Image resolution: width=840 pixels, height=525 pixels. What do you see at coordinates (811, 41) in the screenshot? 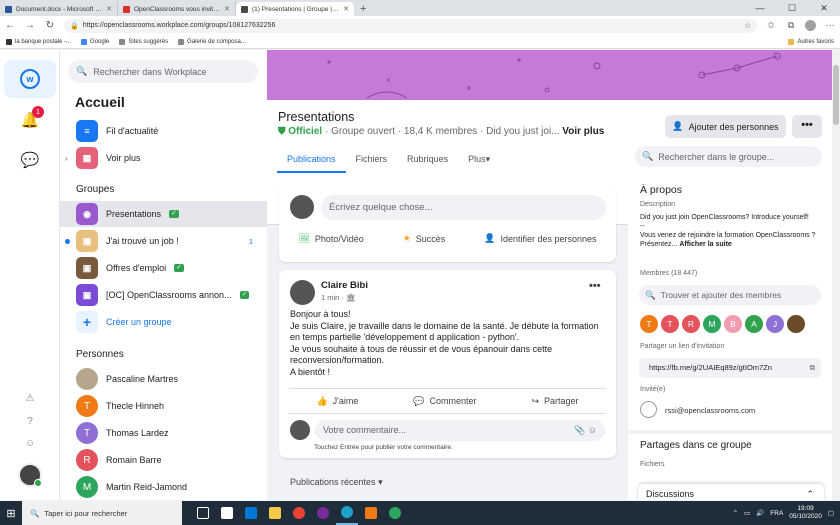
I see `other-favorites: Autres favoris` at bounding box center [811, 41].